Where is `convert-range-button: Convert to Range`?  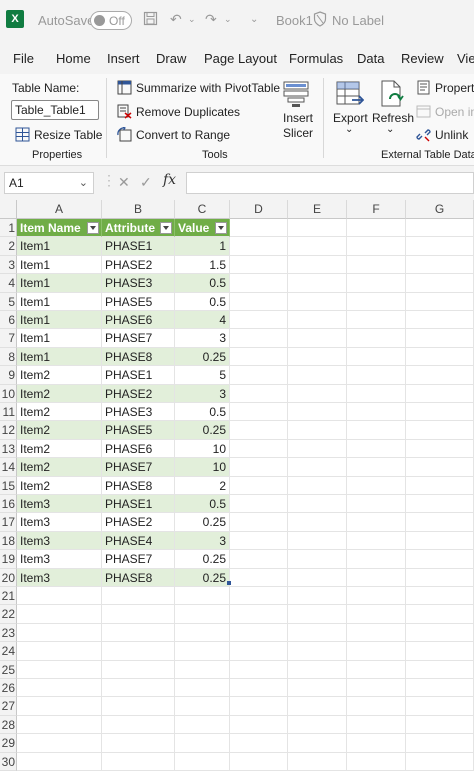
convert-range-button: Convert to Range is located at coordinates (183, 135).